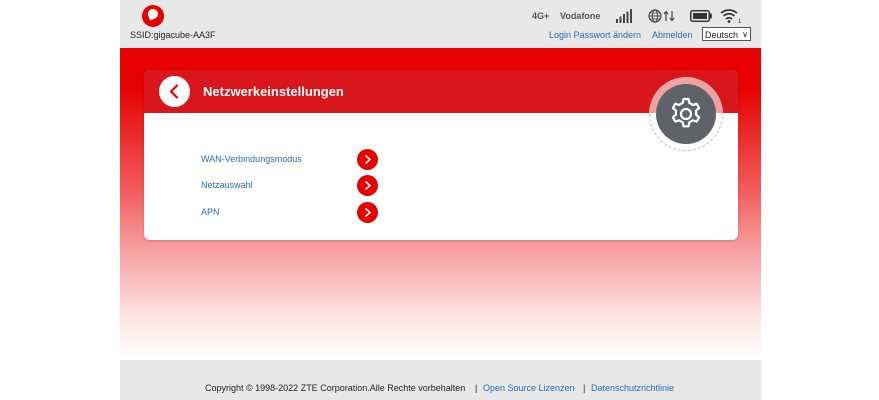 The height and width of the screenshot is (400, 879). I want to click on battery-icon, so click(701, 16).